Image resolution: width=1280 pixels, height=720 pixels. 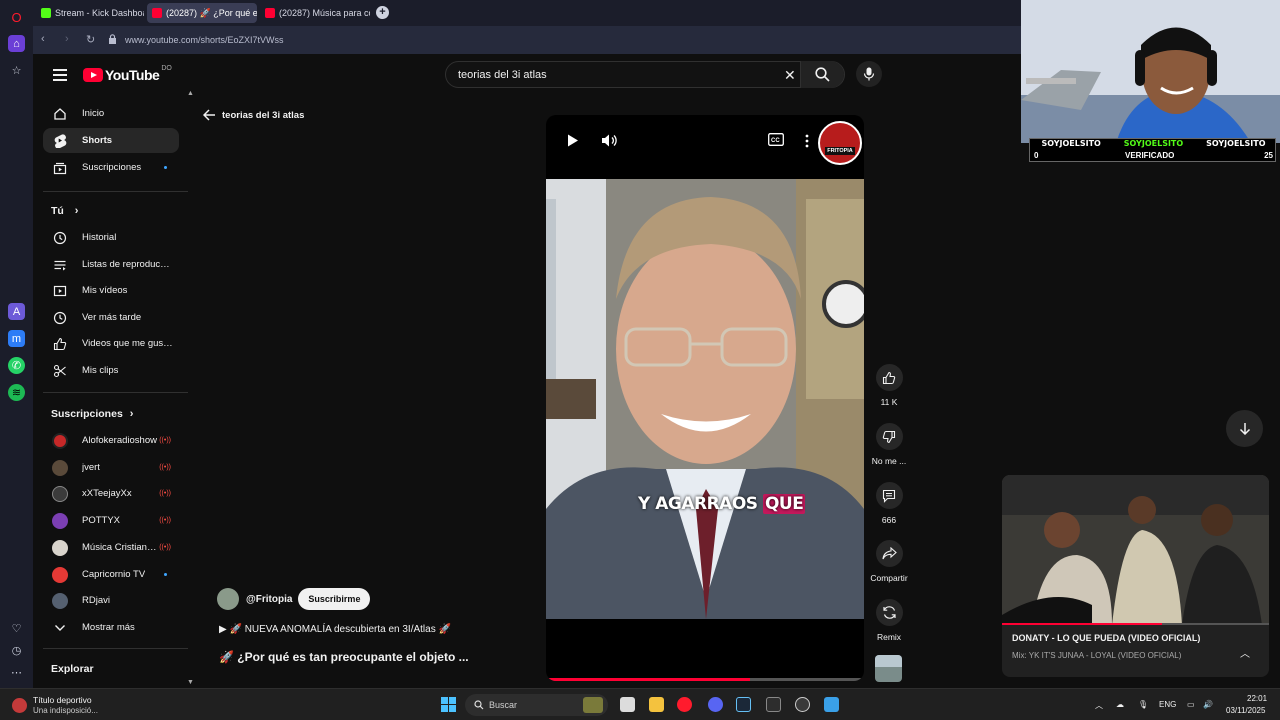 I want to click on history-clock-icon: ◷, so click(x=16, y=650).